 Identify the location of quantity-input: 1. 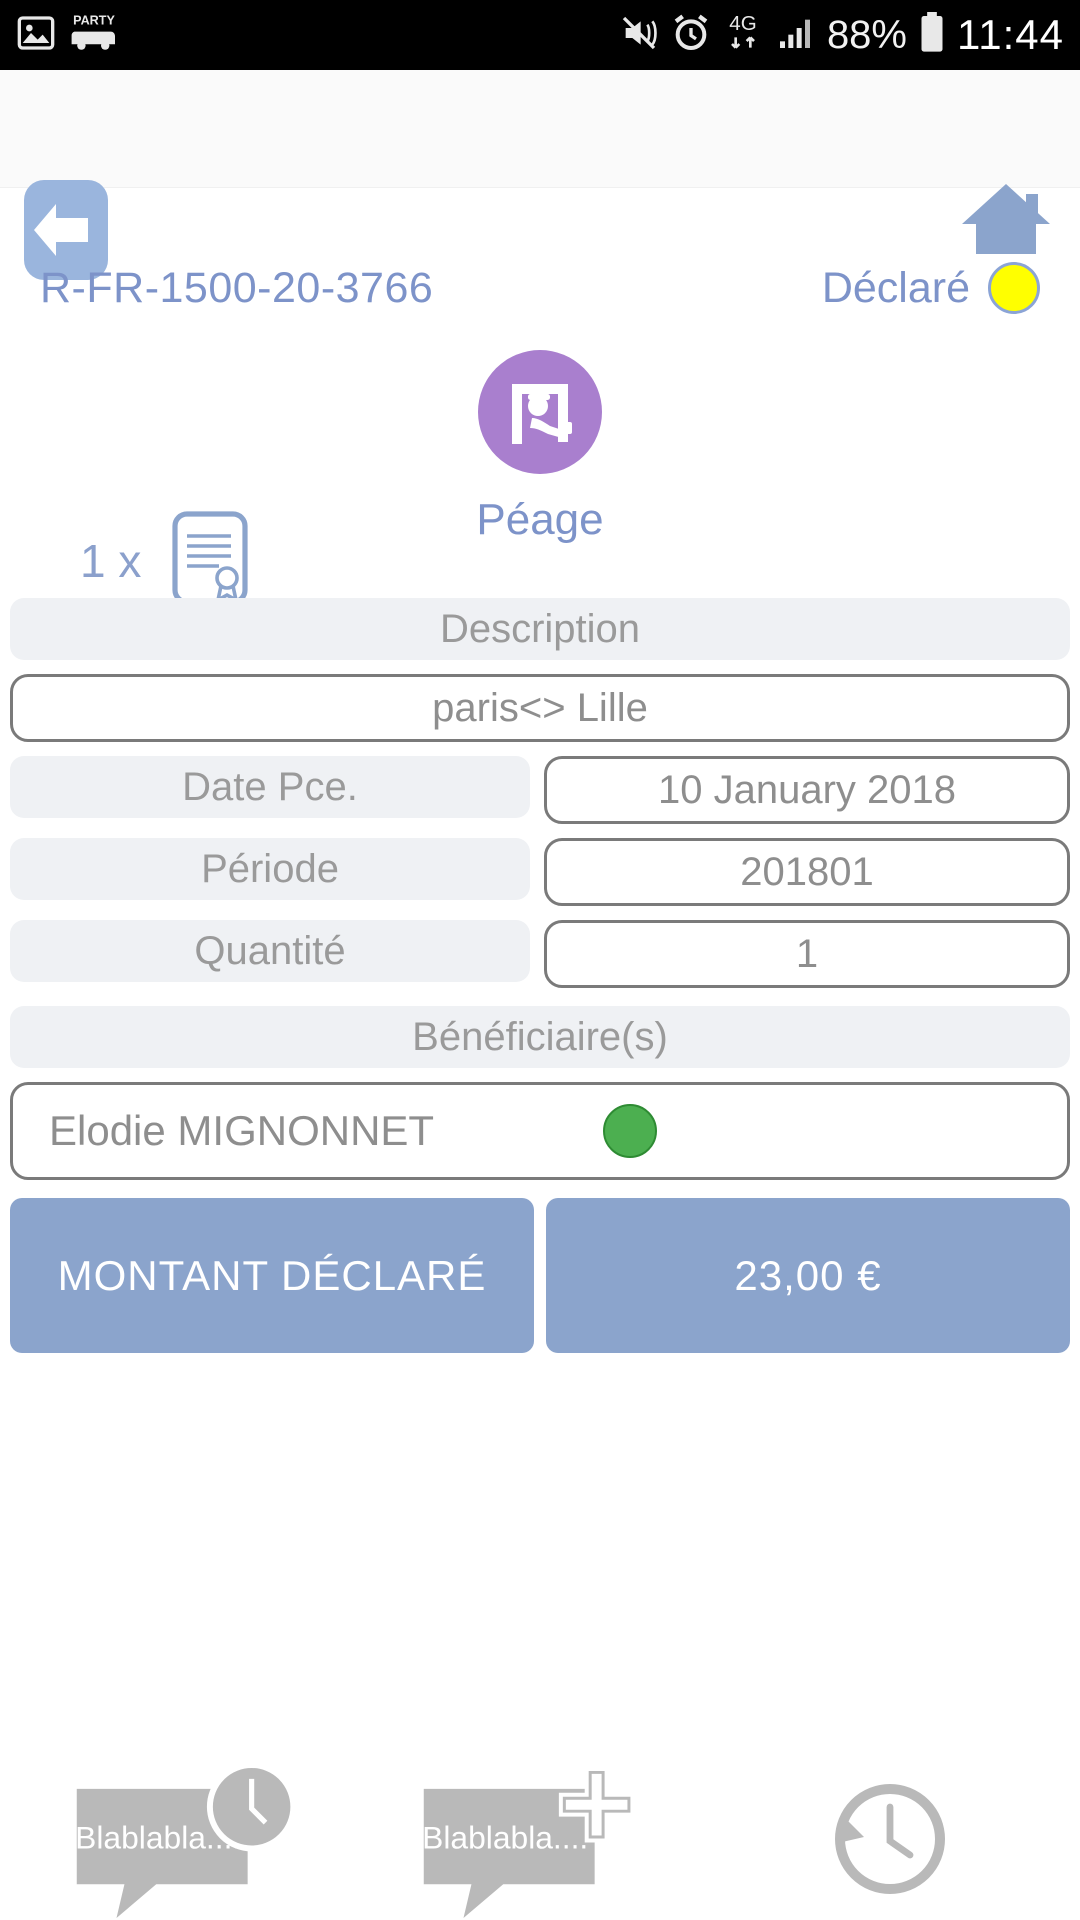
(807, 954).